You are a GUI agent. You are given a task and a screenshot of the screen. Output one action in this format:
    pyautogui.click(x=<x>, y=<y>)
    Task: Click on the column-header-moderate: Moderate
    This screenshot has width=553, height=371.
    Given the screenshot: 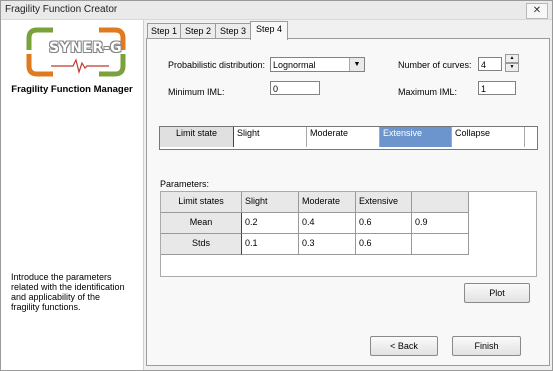 What is the action you would take?
    pyautogui.click(x=327, y=202)
    